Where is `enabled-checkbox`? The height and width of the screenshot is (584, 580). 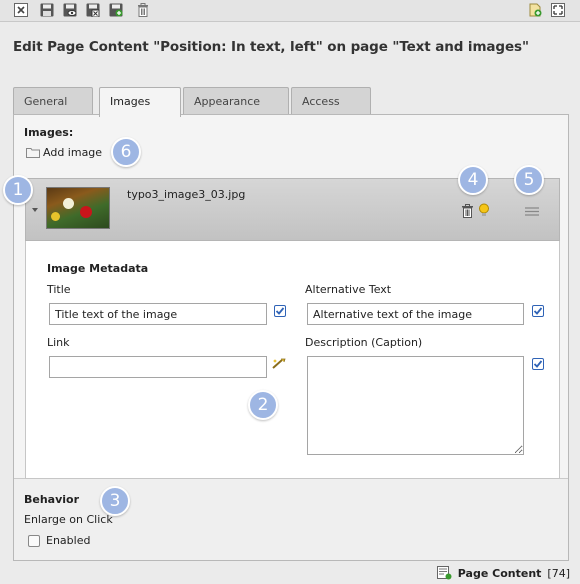
enabled-checkbox is located at coordinates (34, 540).